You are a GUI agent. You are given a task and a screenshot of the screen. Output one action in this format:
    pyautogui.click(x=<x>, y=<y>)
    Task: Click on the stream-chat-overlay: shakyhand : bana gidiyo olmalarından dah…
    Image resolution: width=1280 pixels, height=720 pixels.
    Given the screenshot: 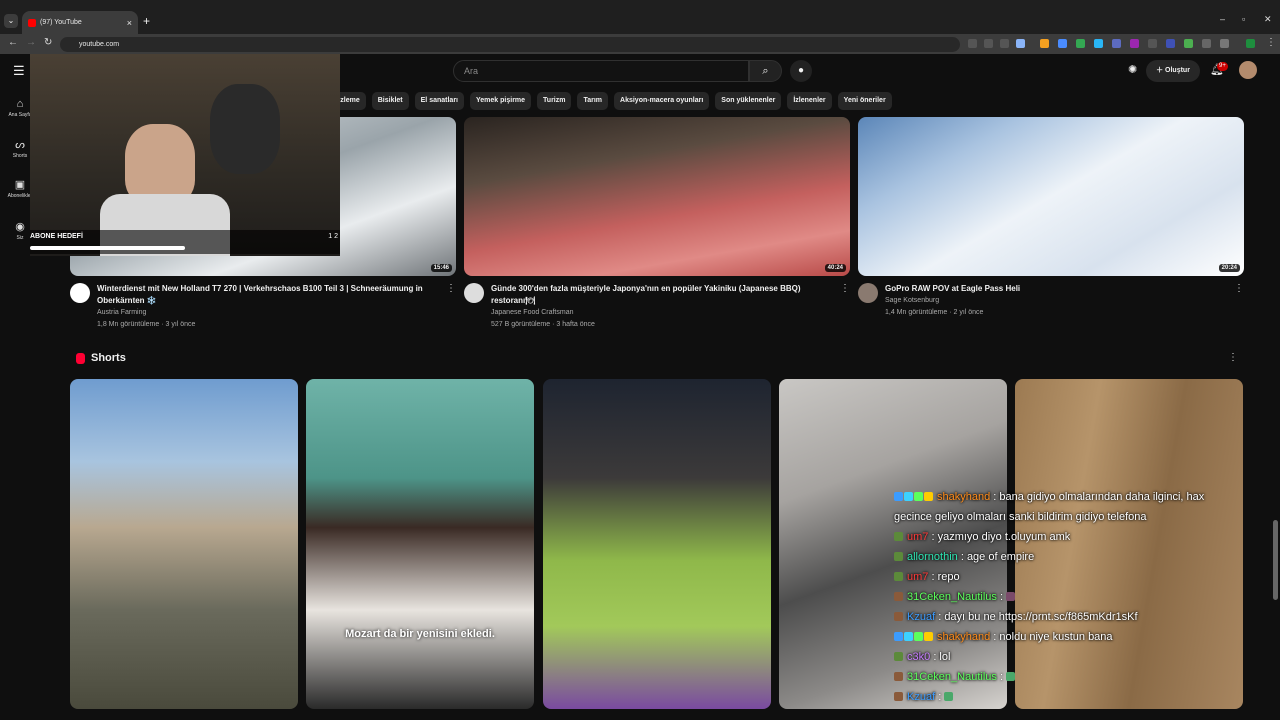 What is the action you would take?
    pyautogui.click(x=1064, y=597)
    